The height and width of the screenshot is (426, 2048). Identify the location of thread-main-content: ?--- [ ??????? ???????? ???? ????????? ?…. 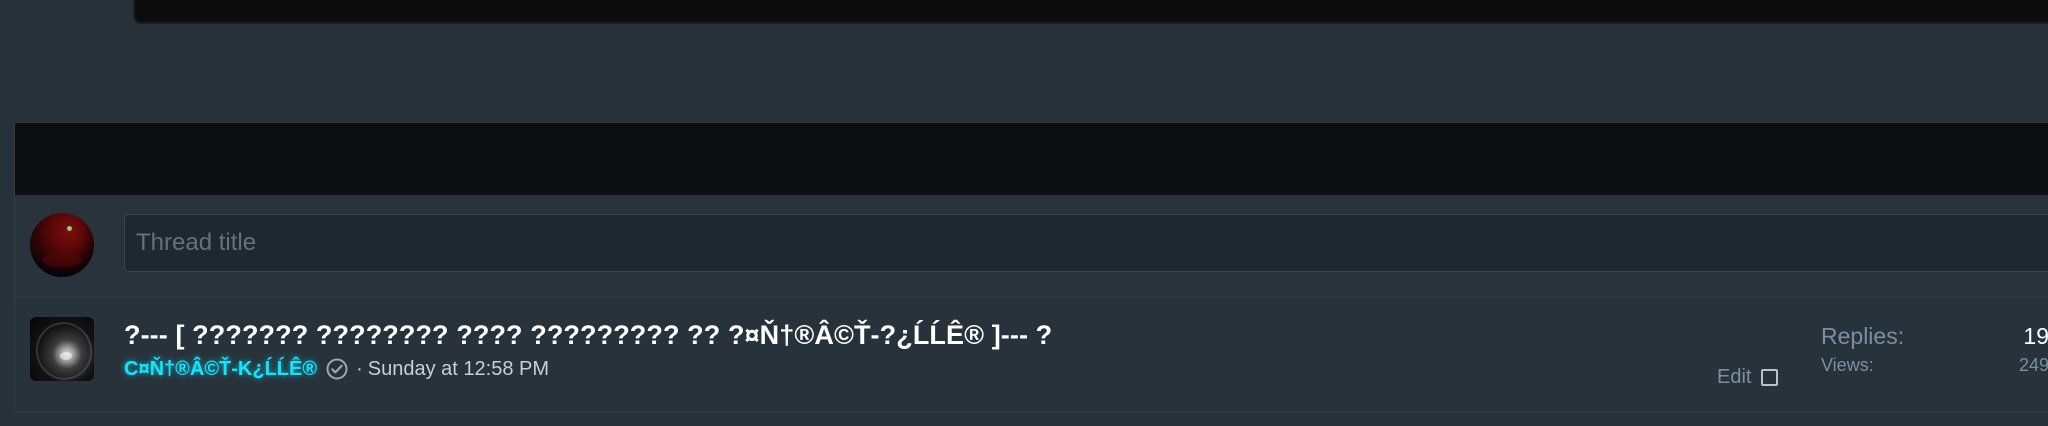
(949, 350).